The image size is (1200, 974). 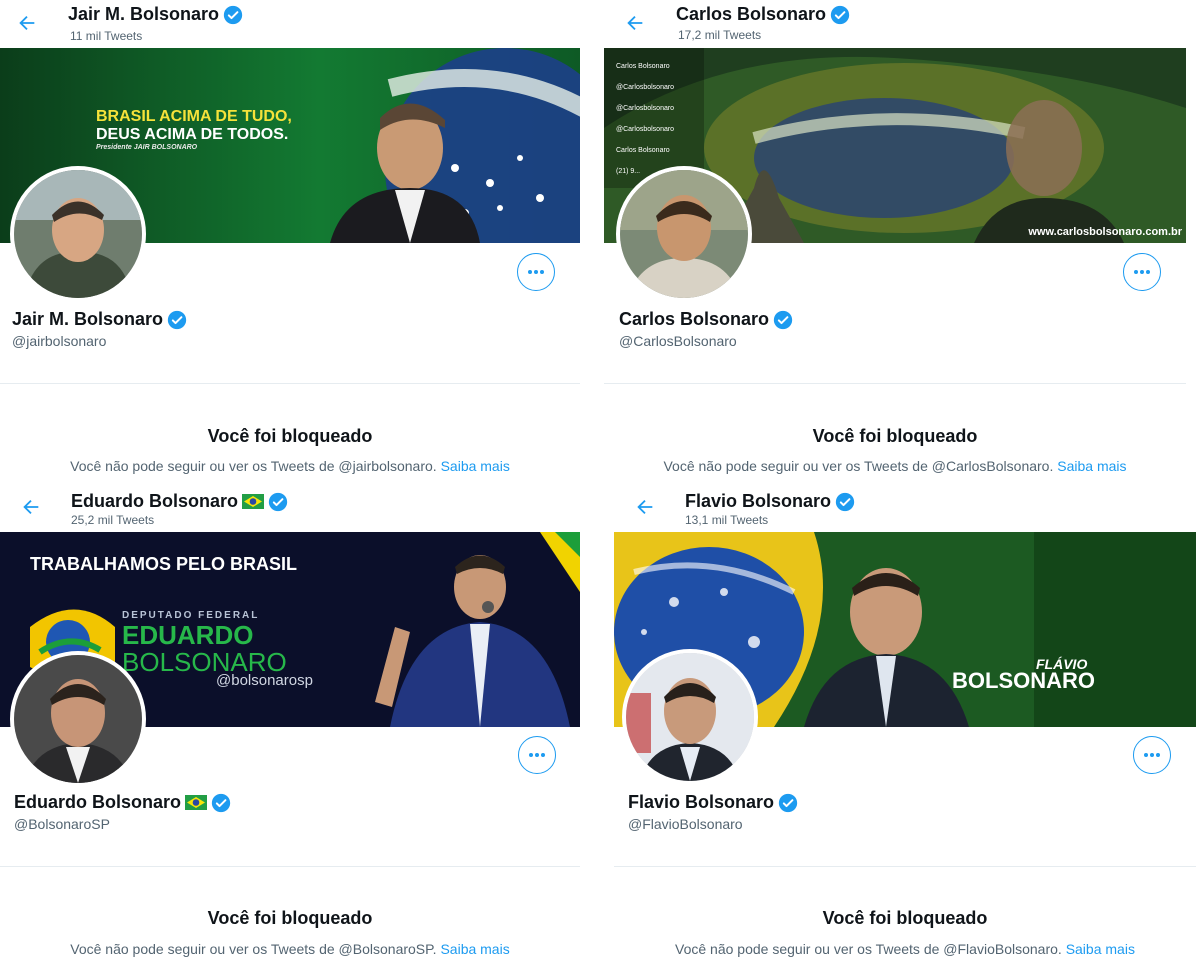 I want to click on profile-handle: @BolsonaroSP, so click(x=62, y=824).